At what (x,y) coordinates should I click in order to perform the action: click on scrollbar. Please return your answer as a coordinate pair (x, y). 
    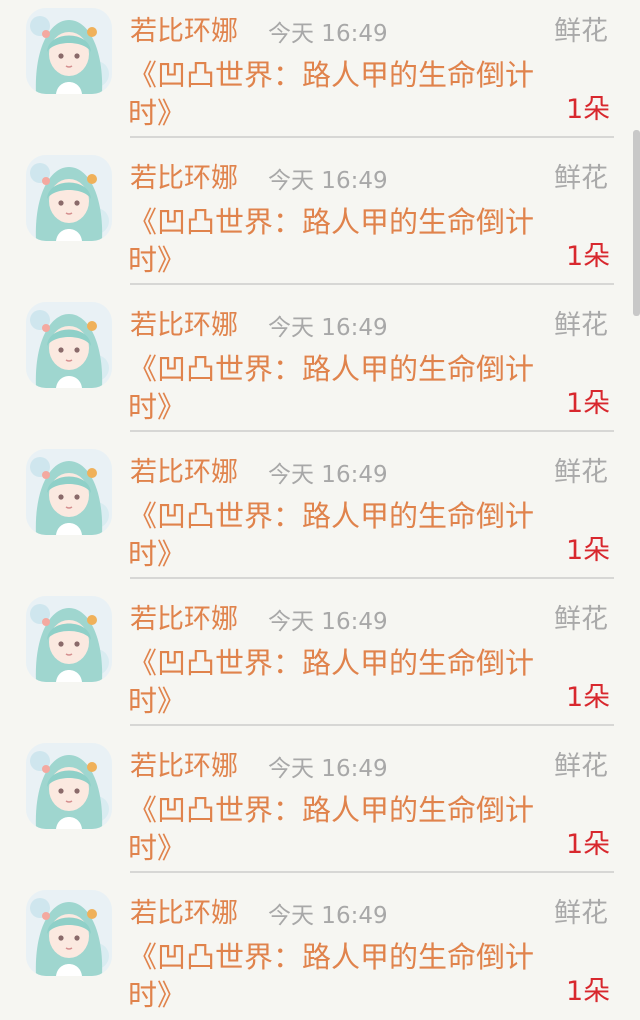
    Looking at the image, I should click on (636, 223).